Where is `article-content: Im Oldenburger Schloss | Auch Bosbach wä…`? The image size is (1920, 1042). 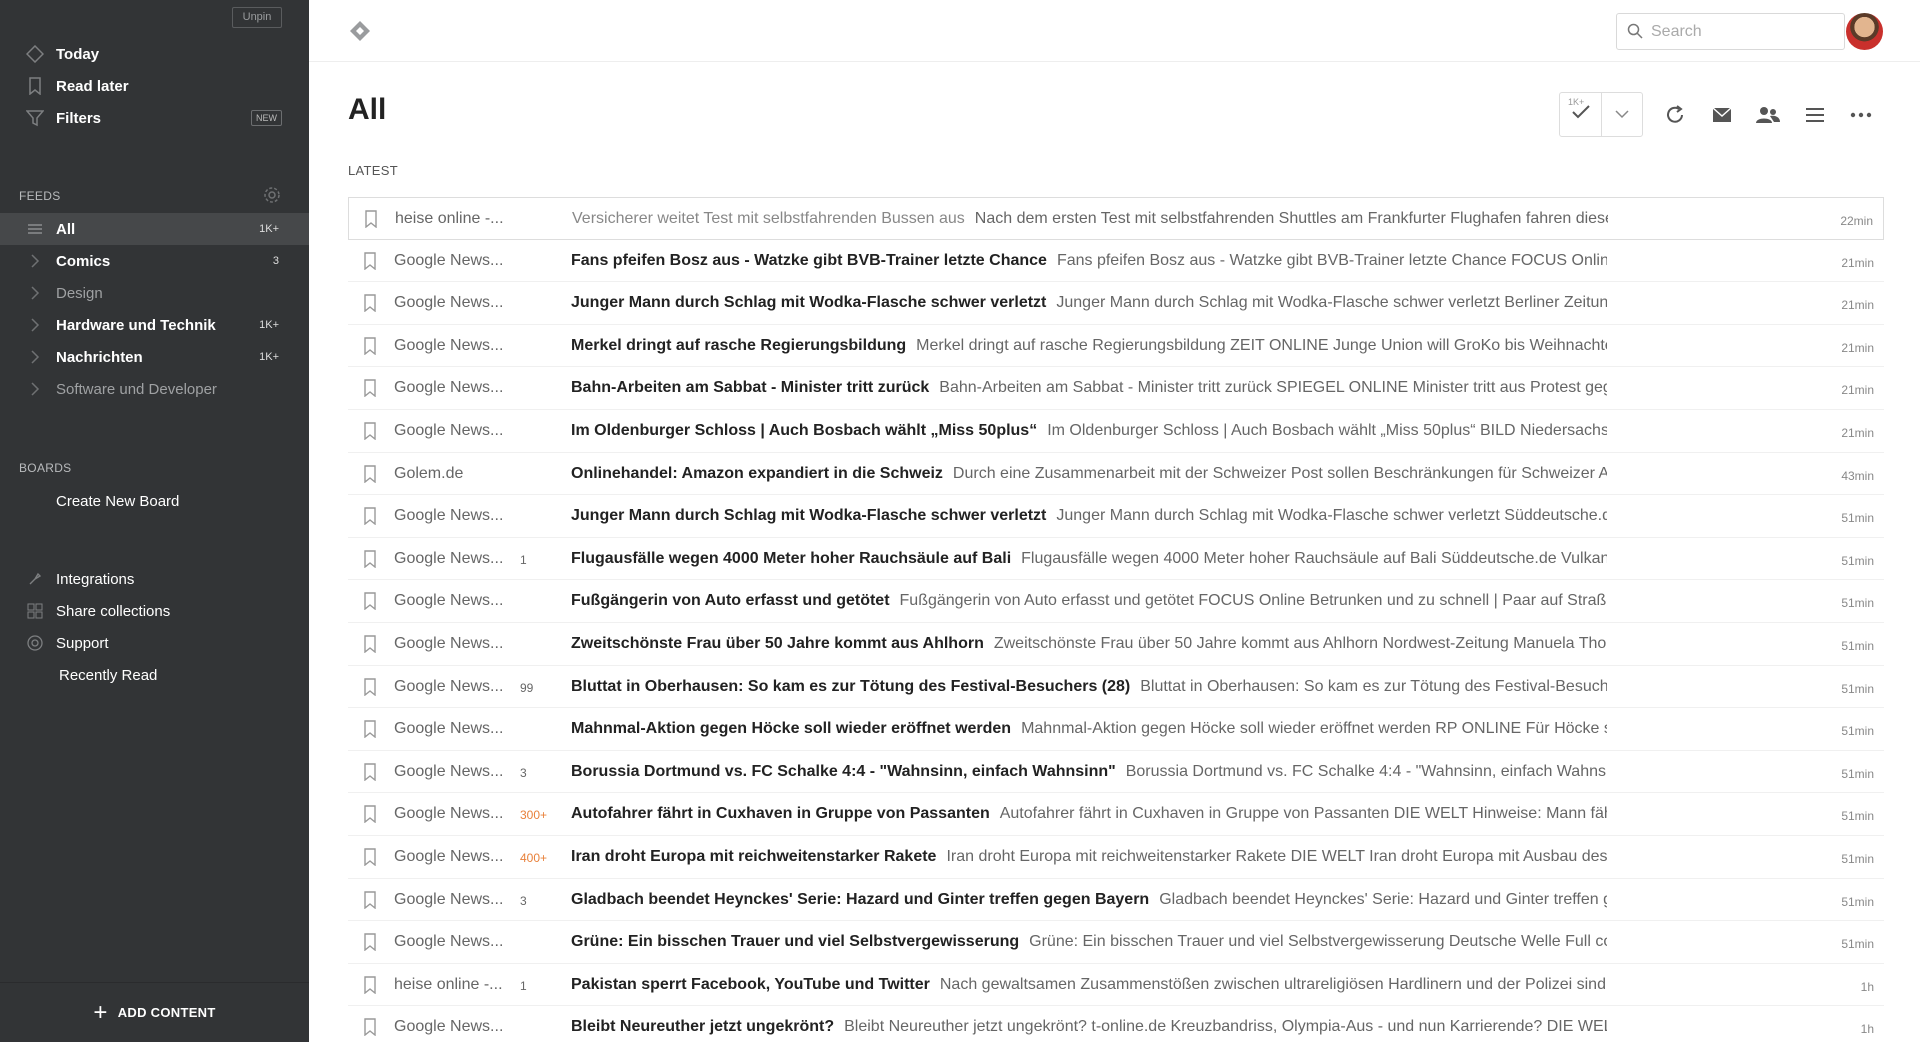 article-content: Im Oldenburger Schloss | Auch Bosbach wä… is located at coordinates (1089, 431).